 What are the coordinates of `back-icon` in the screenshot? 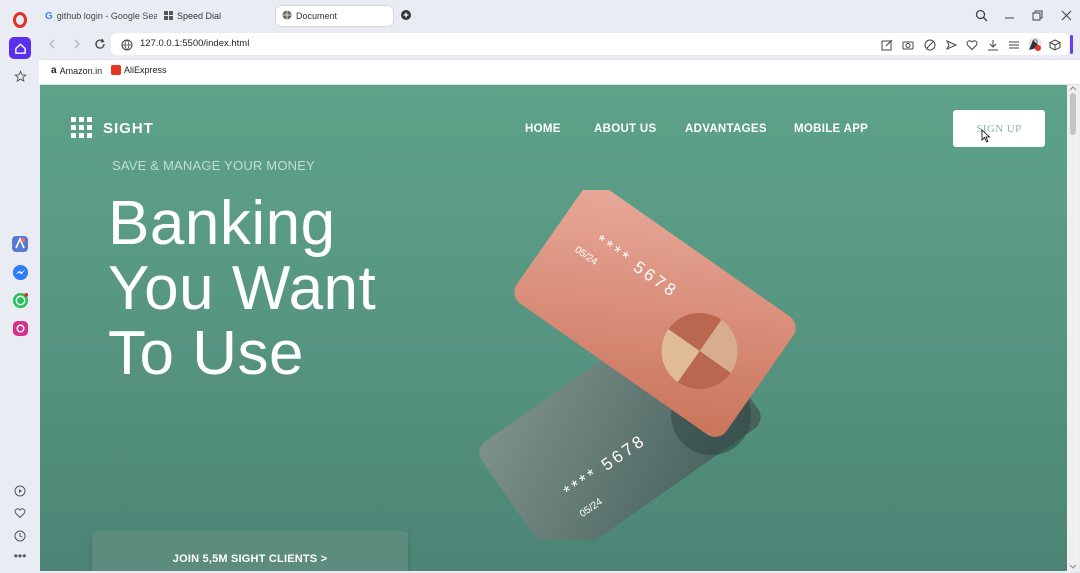 It's located at (52, 46).